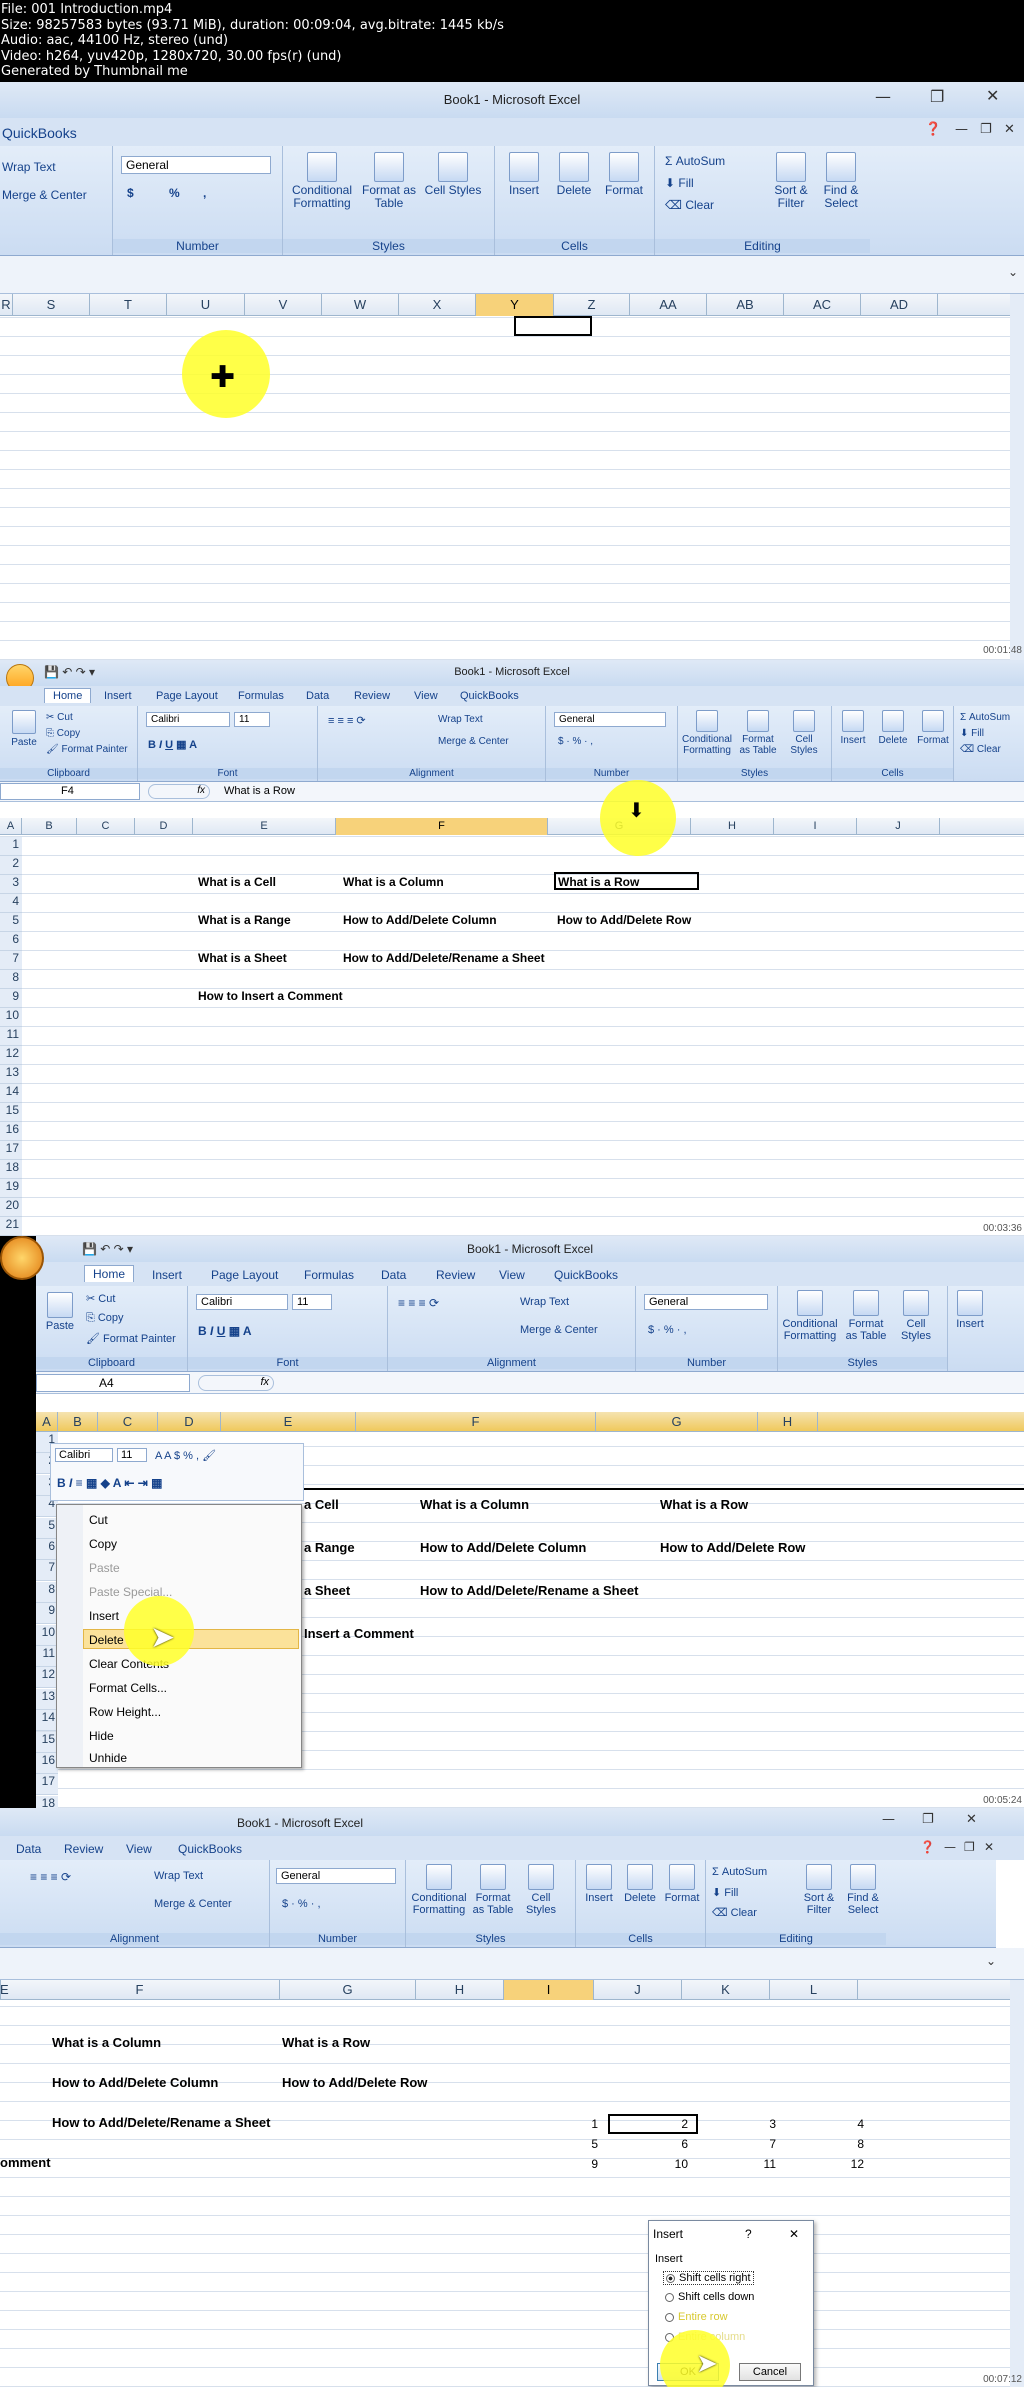  Describe the element at coordinates (179, 791) in the screenshot. I see `fx-icon: fx` at that location.